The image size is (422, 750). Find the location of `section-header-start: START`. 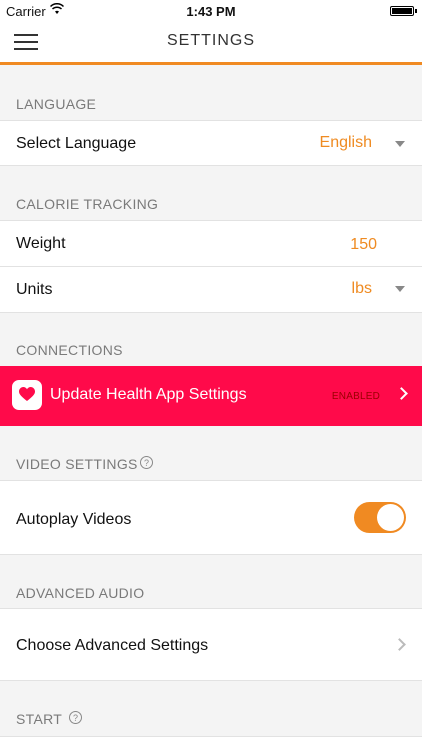

section-header-start: START is located at coordinates (39, 719).